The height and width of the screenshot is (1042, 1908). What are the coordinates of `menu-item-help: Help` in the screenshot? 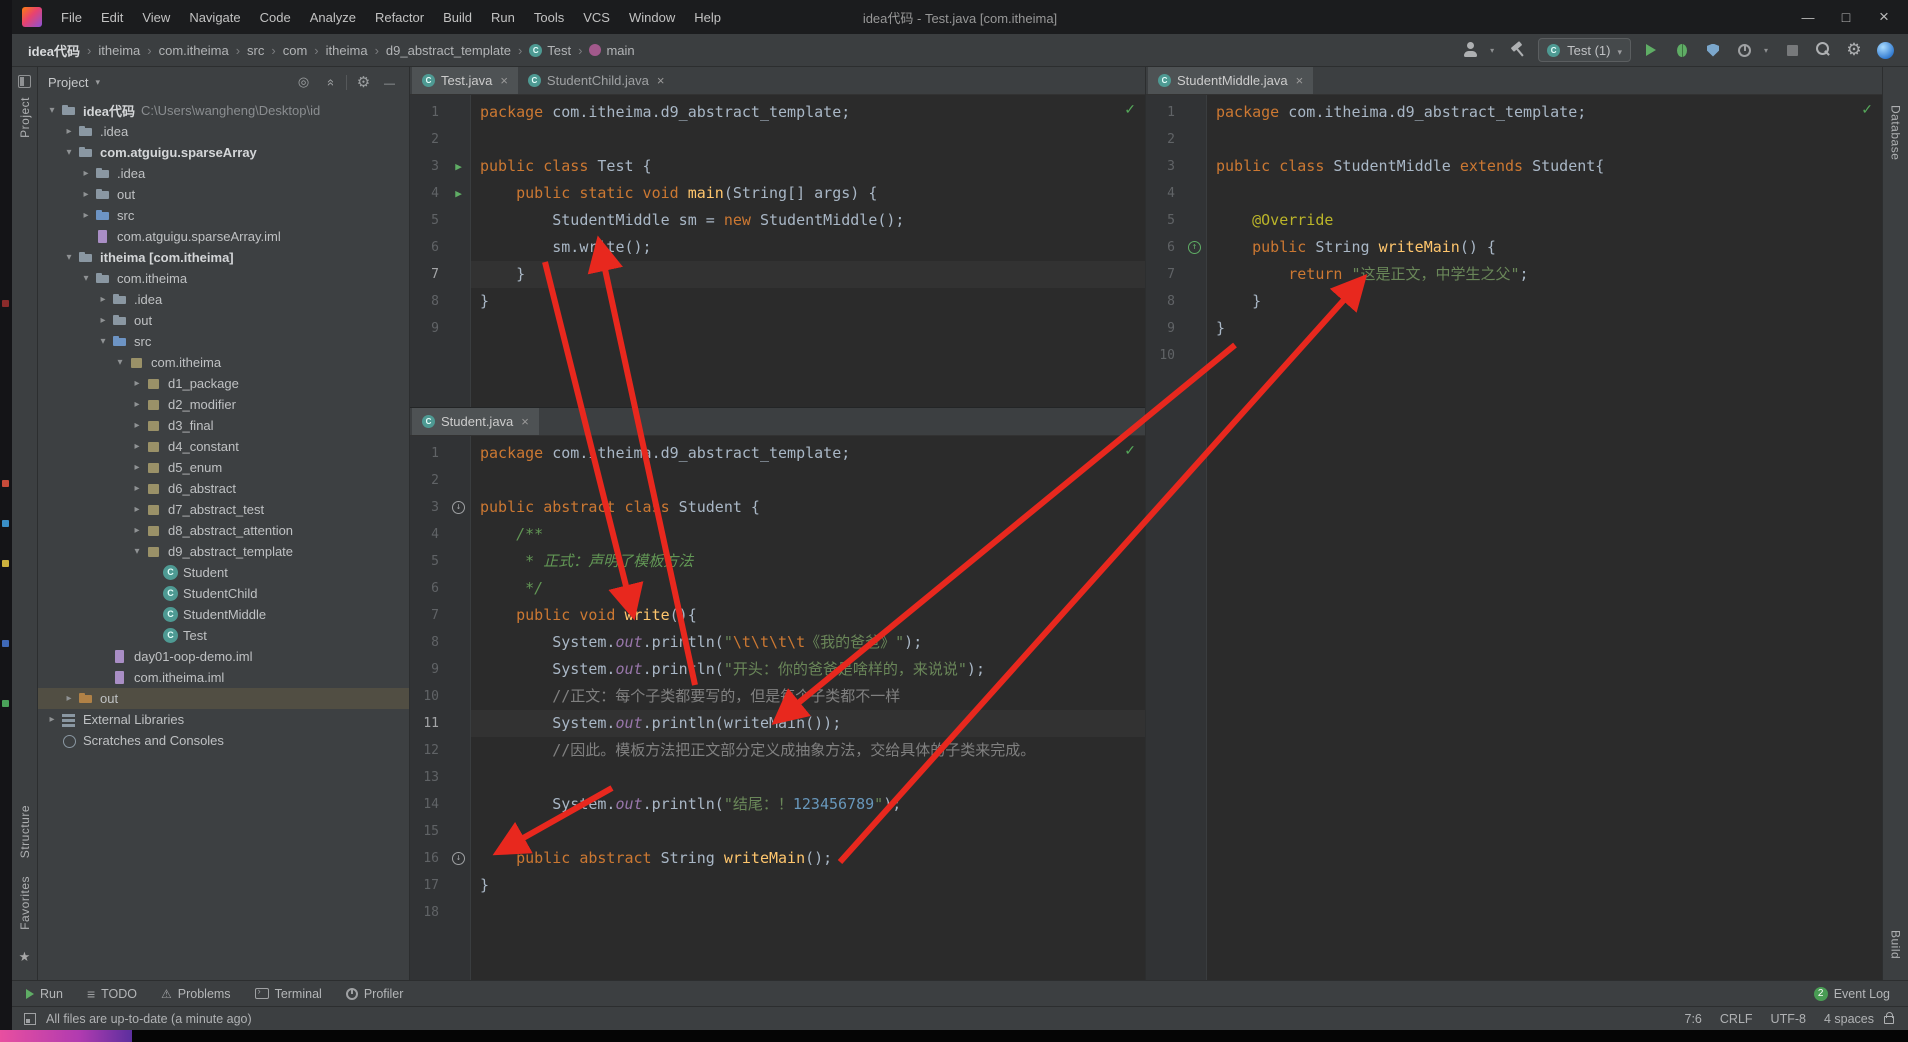 It's located at (707, 17).